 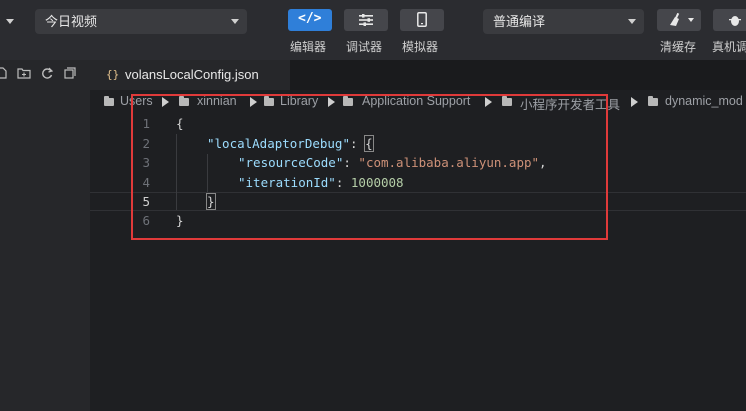 I want to click on phone-icon, so click(x=422, y=19).